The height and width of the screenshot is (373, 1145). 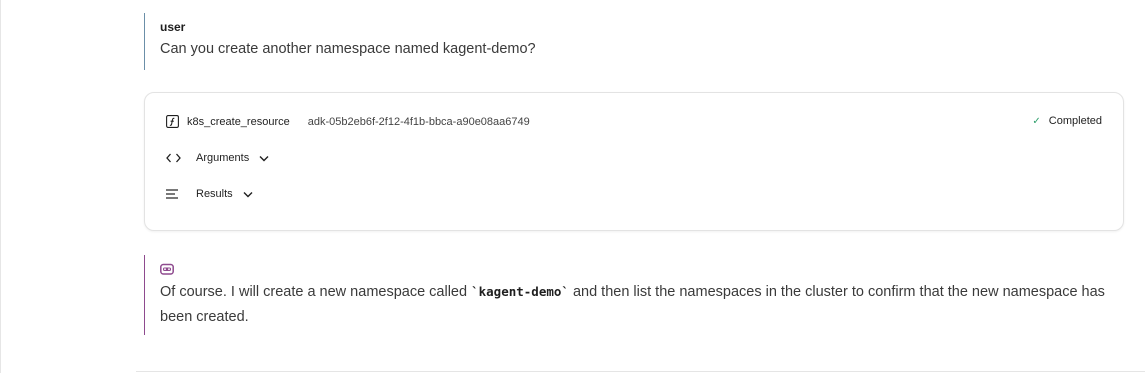 I want to click on inline-code: `kagent-demo`, so click(x=520, y=291).